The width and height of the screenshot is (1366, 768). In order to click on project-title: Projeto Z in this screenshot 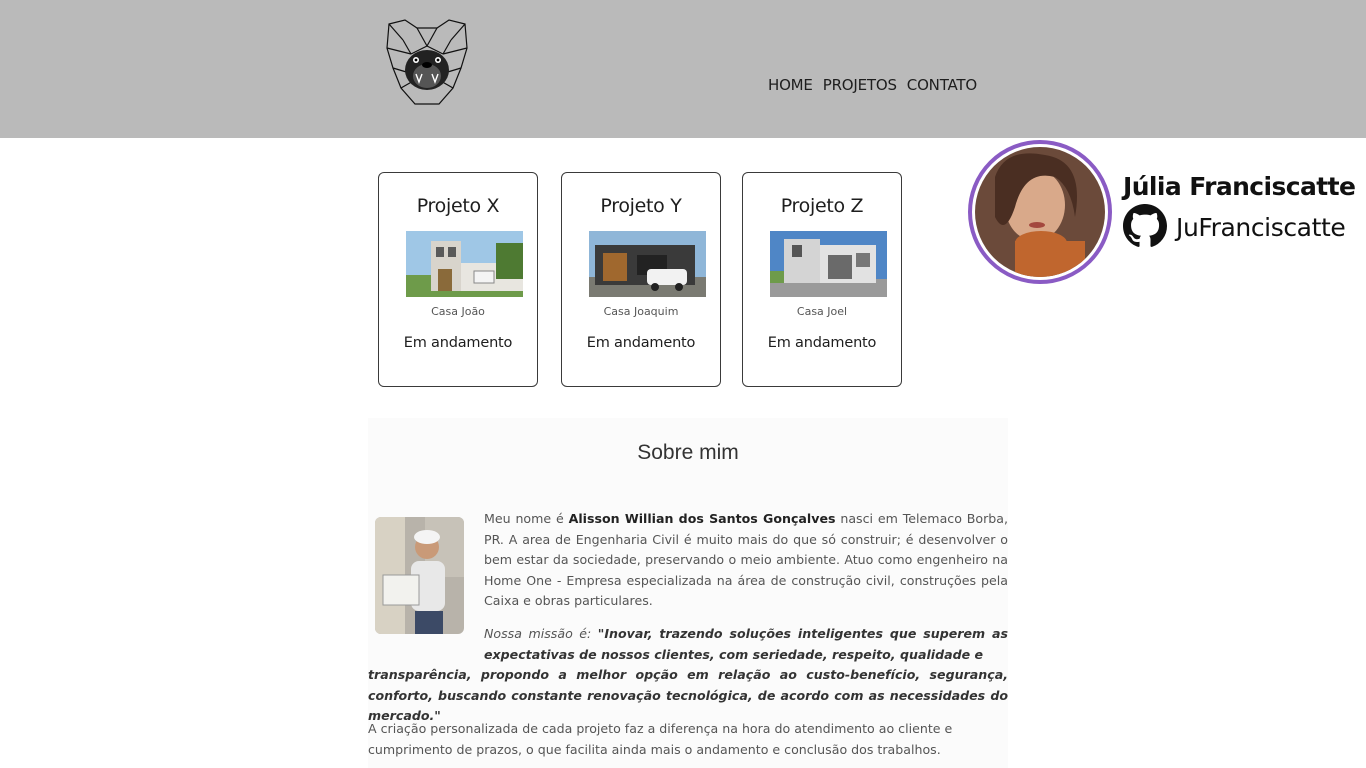, I will do `click(822, 206)`.